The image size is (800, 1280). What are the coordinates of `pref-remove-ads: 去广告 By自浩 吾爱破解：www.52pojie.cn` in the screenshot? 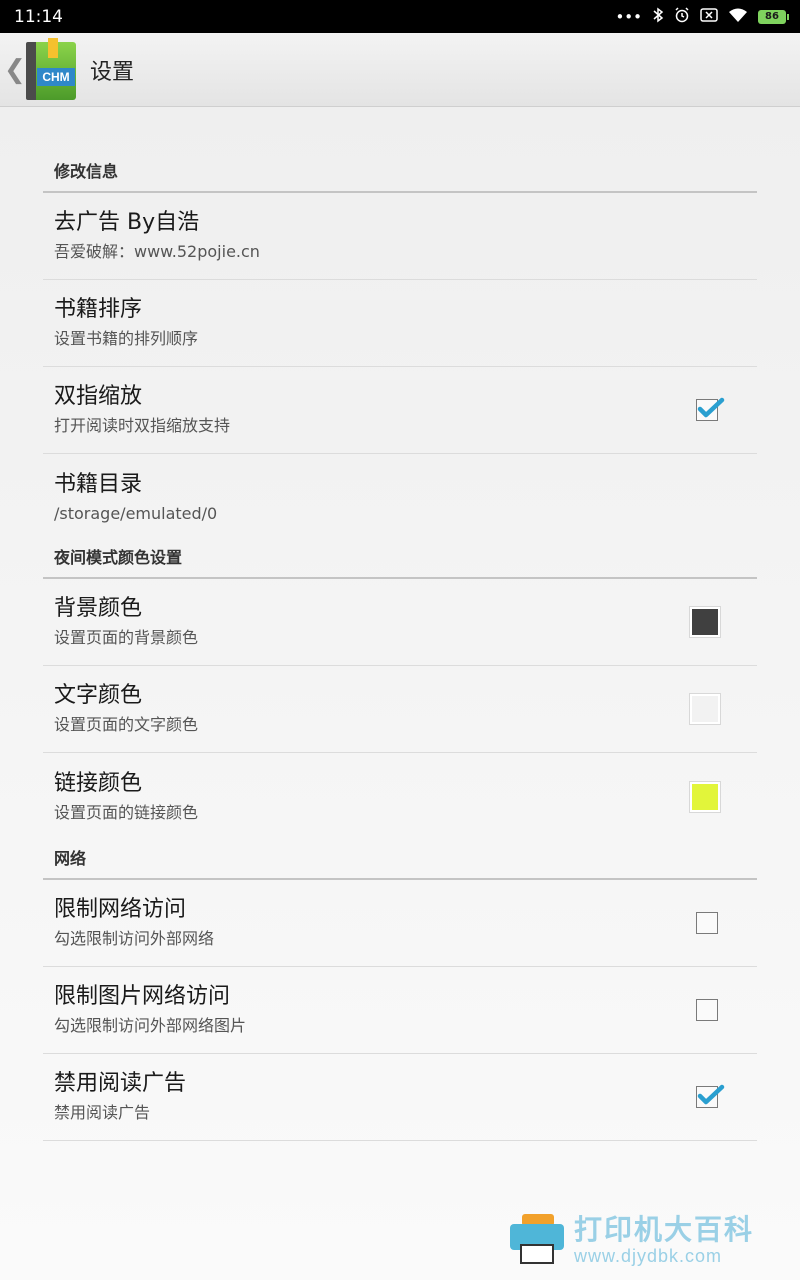 It's located at (400, 236).